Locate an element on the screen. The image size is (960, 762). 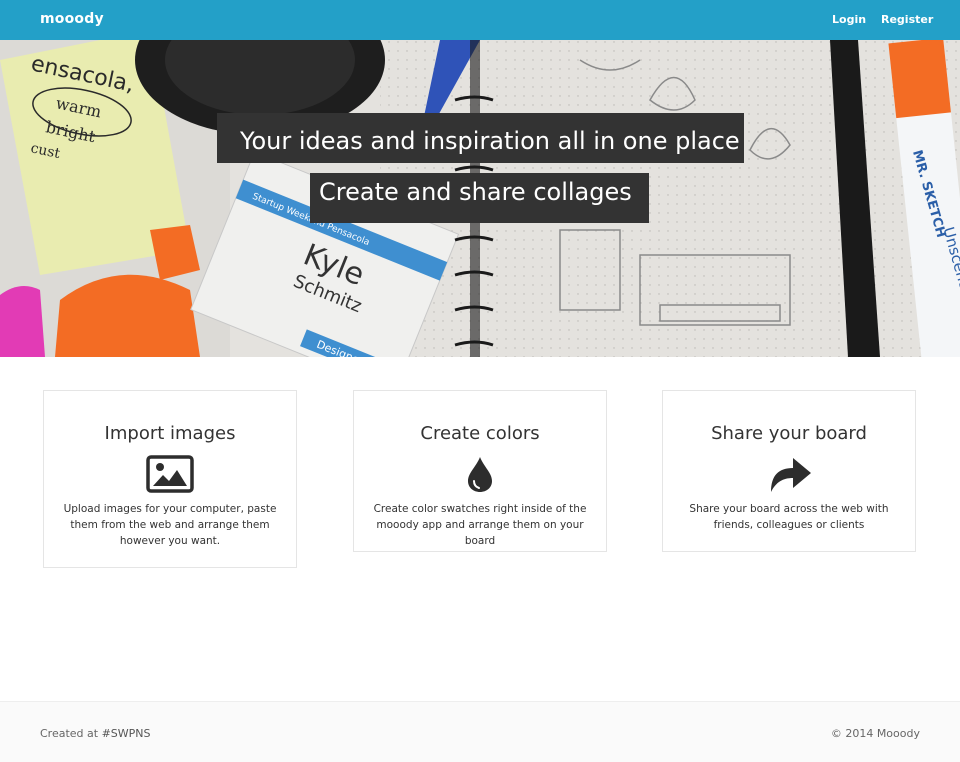
hero-headline-secondary: Create and share collages is located at coordinates (479, 198).